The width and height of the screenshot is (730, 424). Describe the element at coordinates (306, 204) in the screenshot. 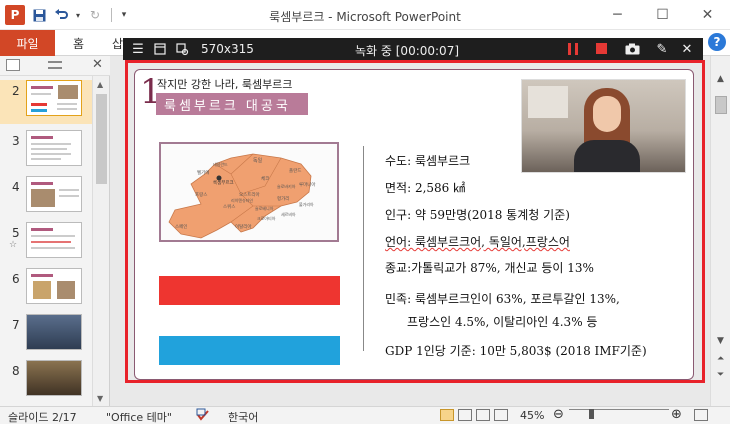

I see `map-label: 불가리아` at that location.